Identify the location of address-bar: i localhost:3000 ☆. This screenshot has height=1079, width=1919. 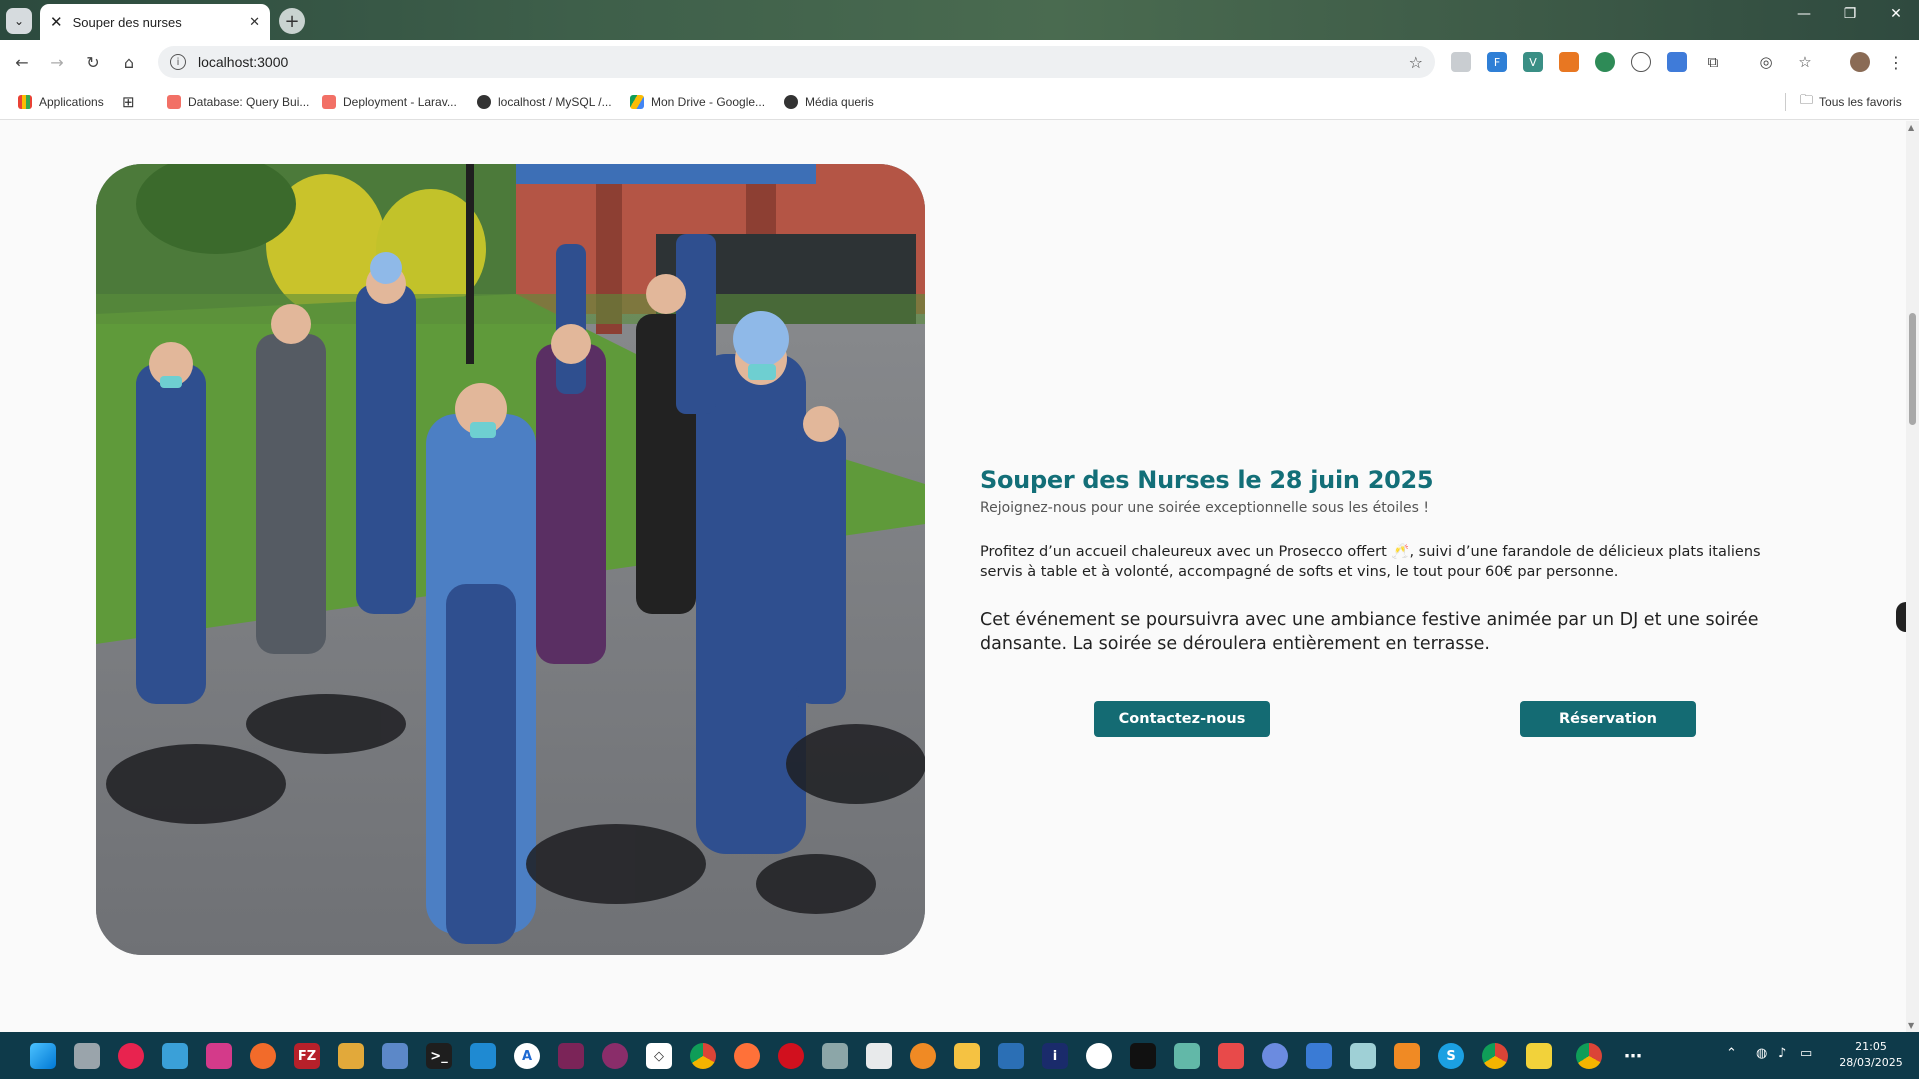
(796, 62).